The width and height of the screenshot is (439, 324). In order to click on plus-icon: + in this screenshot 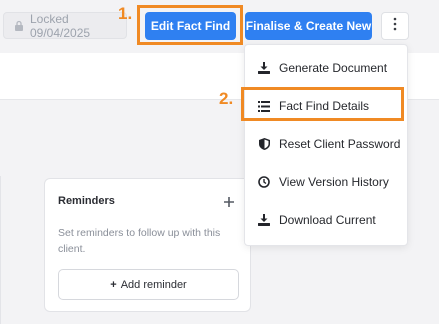, I will do `click(113, 284)`.